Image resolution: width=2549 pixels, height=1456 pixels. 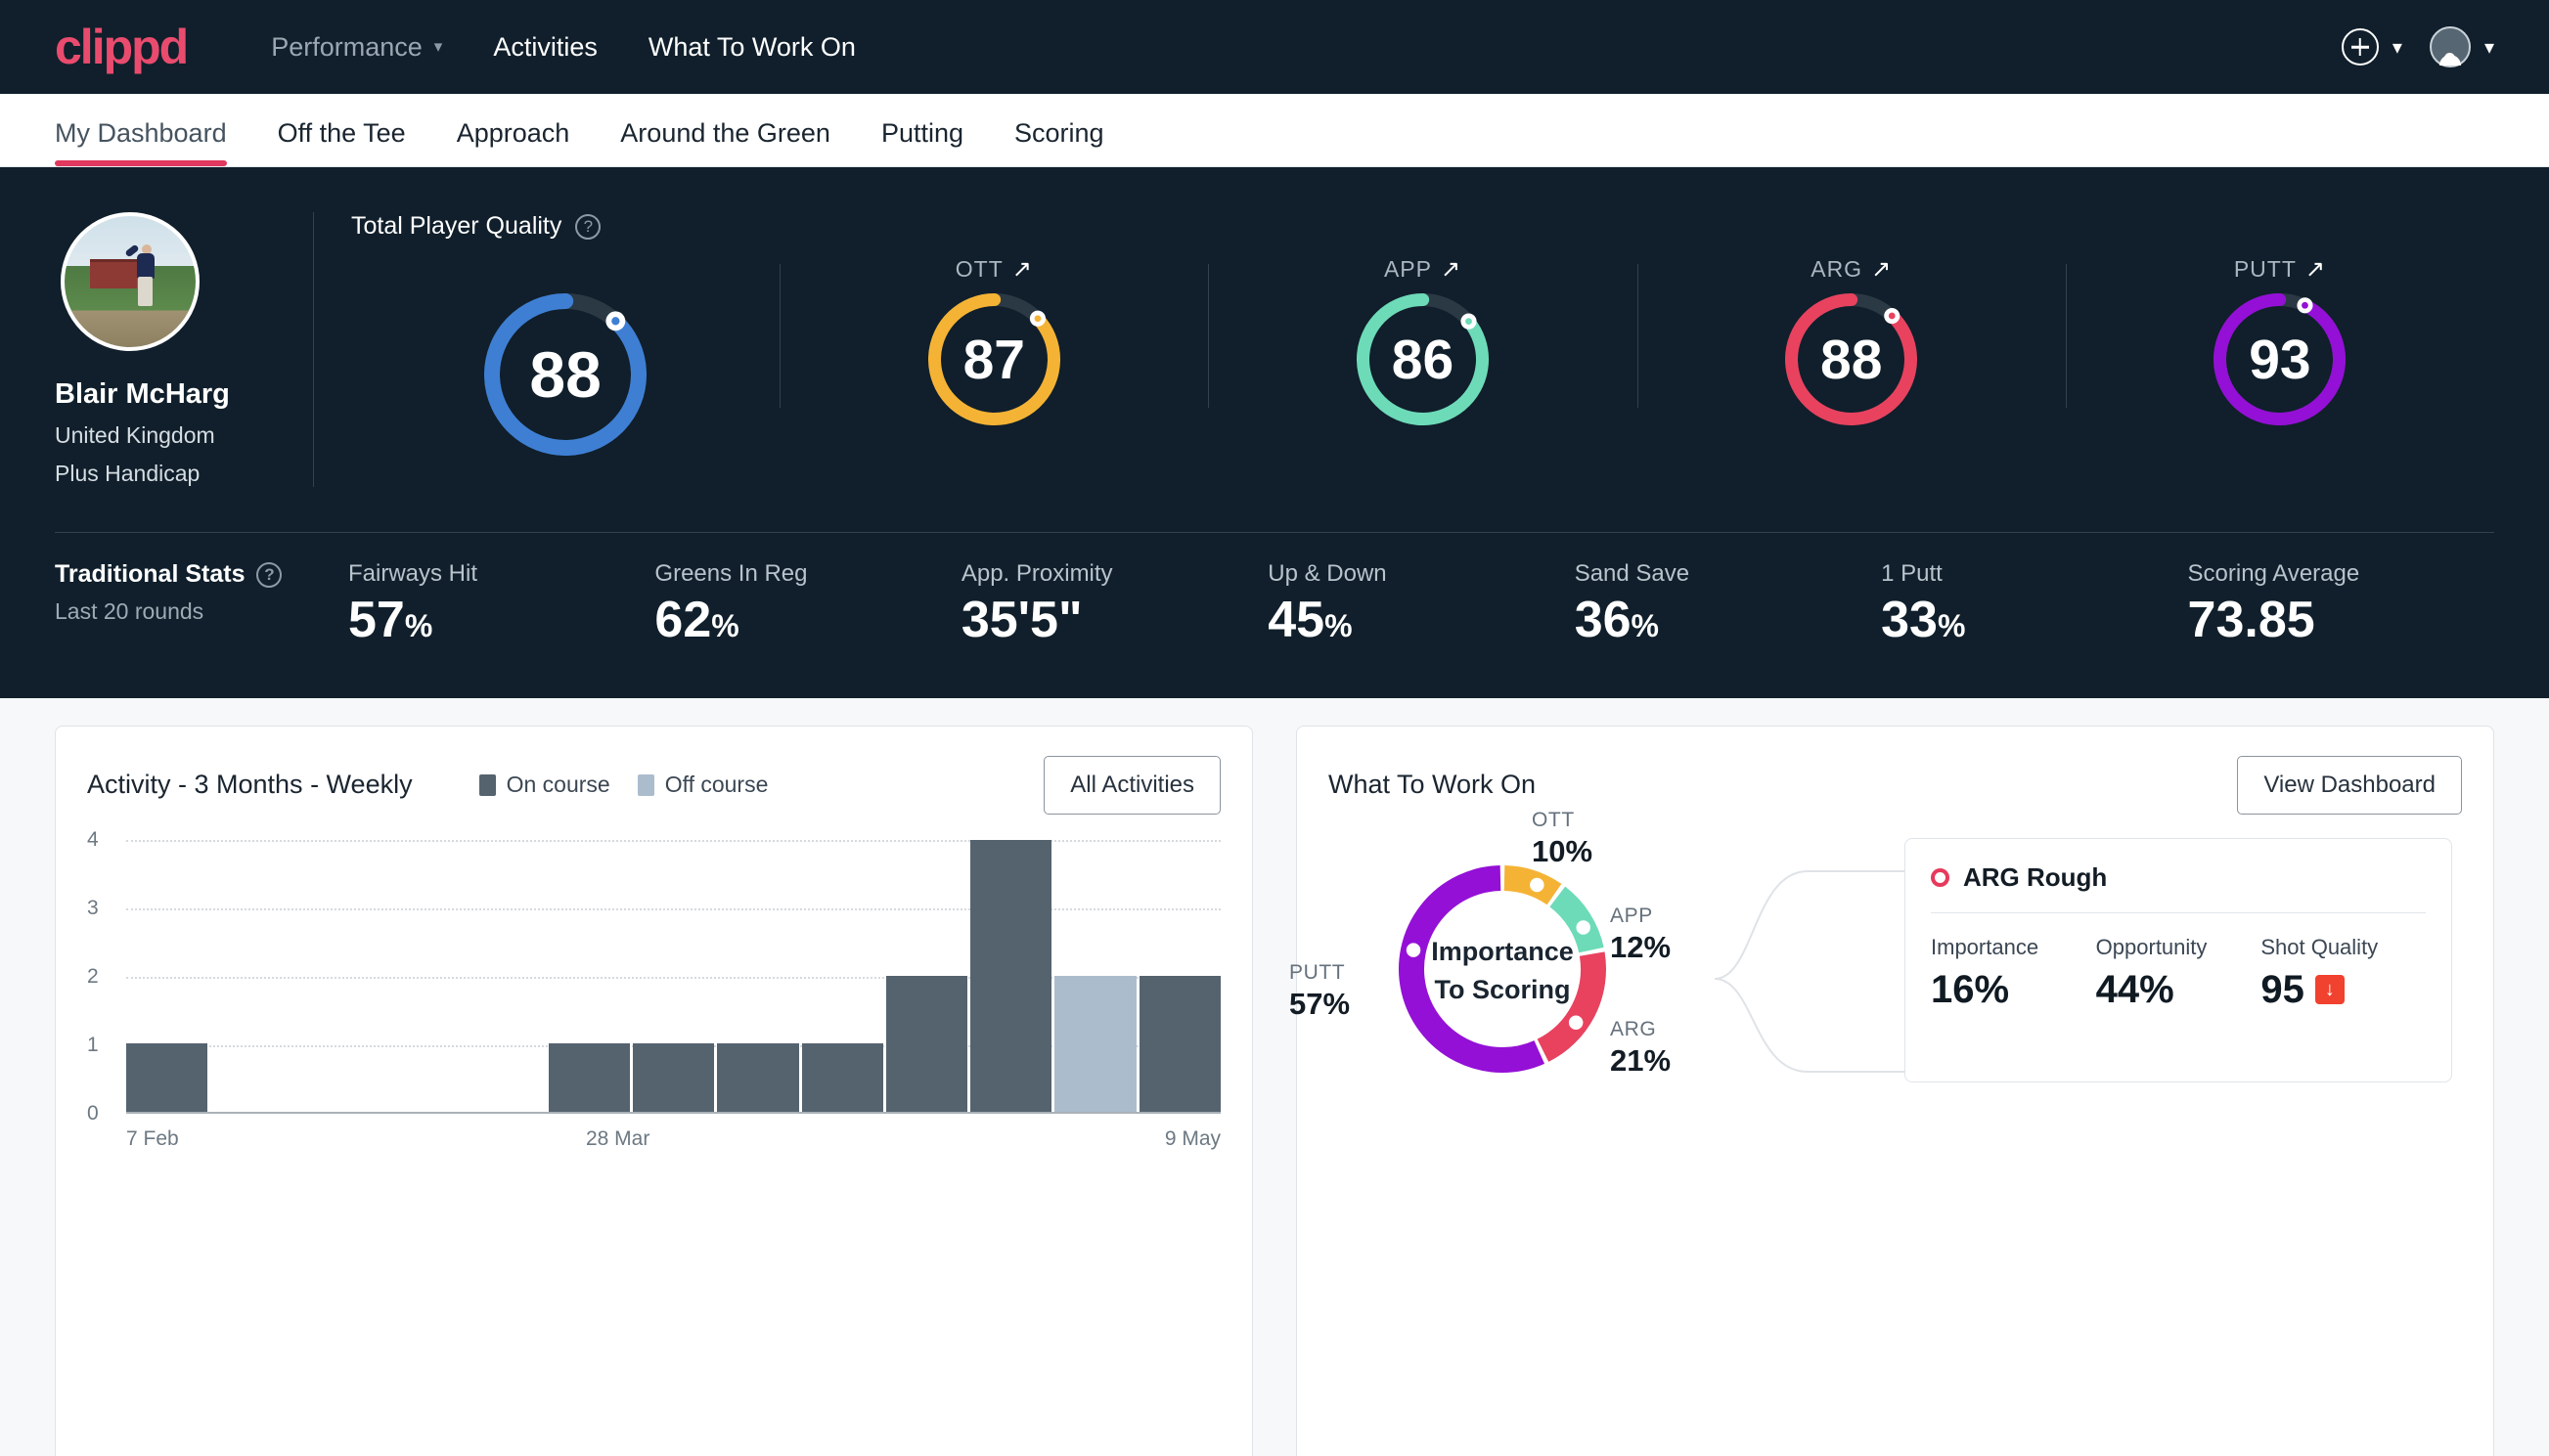 I want to click on tab-around-the-green: Around the Green, so click(x=725, y=142).